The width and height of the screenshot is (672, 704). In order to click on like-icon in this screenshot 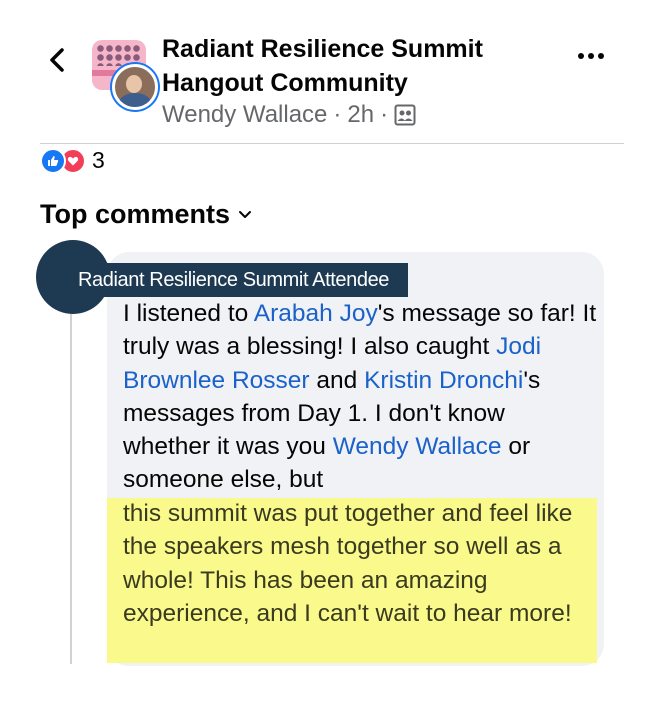, I will do `click(53, 160)`.